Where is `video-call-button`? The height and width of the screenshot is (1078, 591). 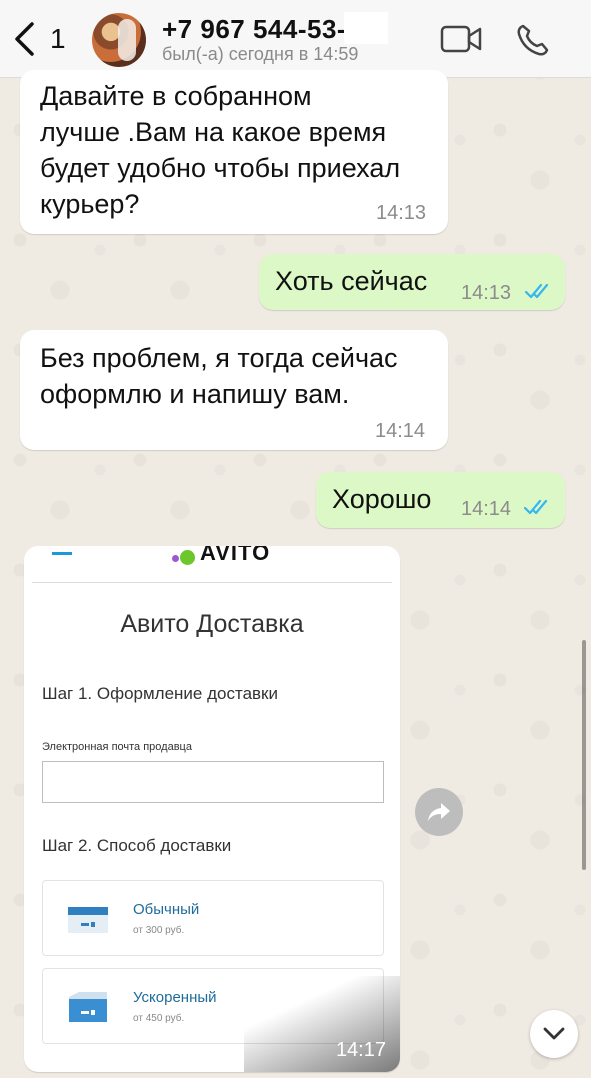
video-call-button is located at coordinates (461, 39).